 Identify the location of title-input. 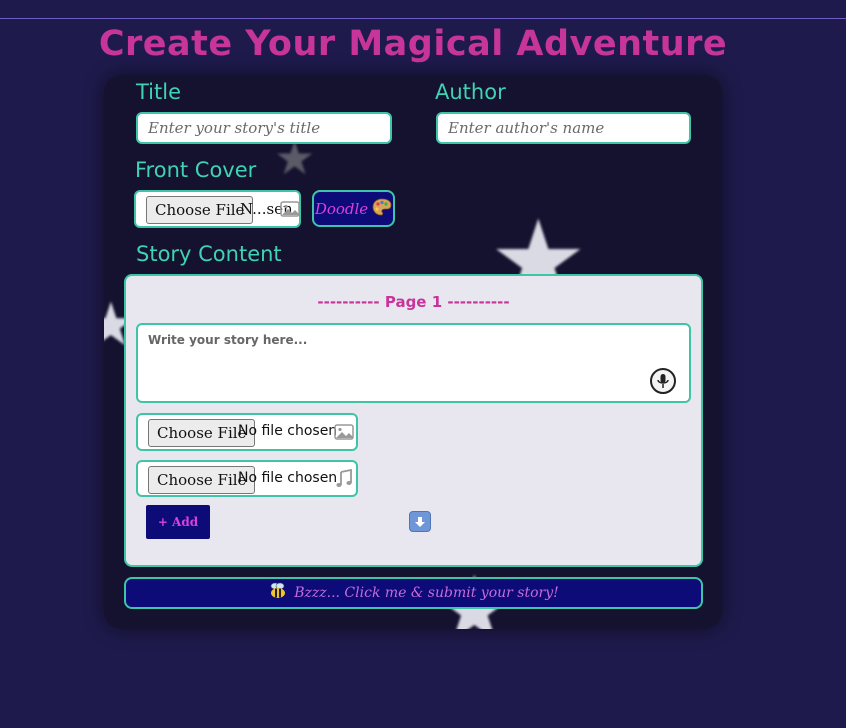
(264, 128).